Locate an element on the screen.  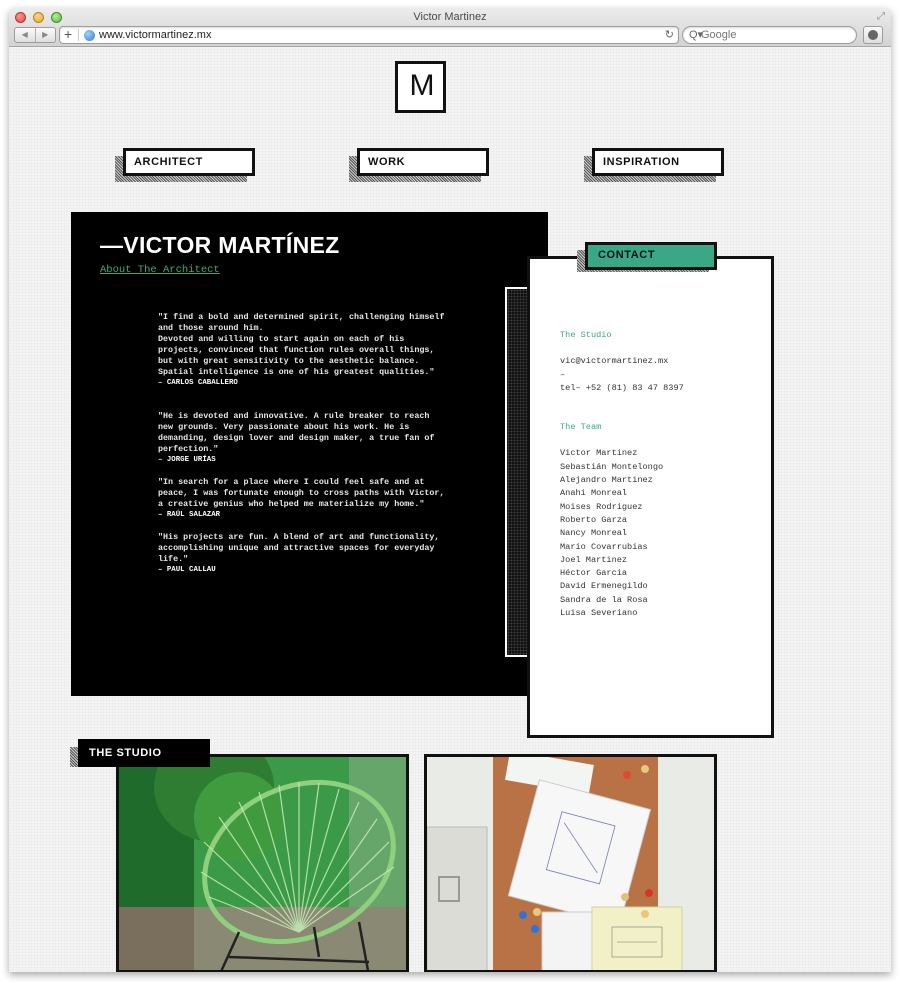
site-logo: M is located at coordinates (420, 87).